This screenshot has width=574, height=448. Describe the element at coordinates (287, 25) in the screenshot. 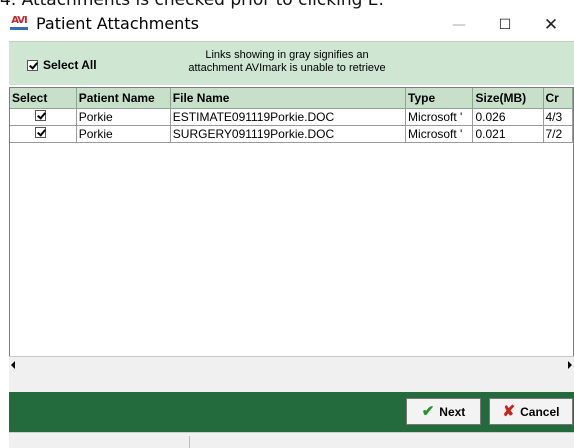

I see `title-bar: AVI Patient Attachments — ☐ ✕` at that location.